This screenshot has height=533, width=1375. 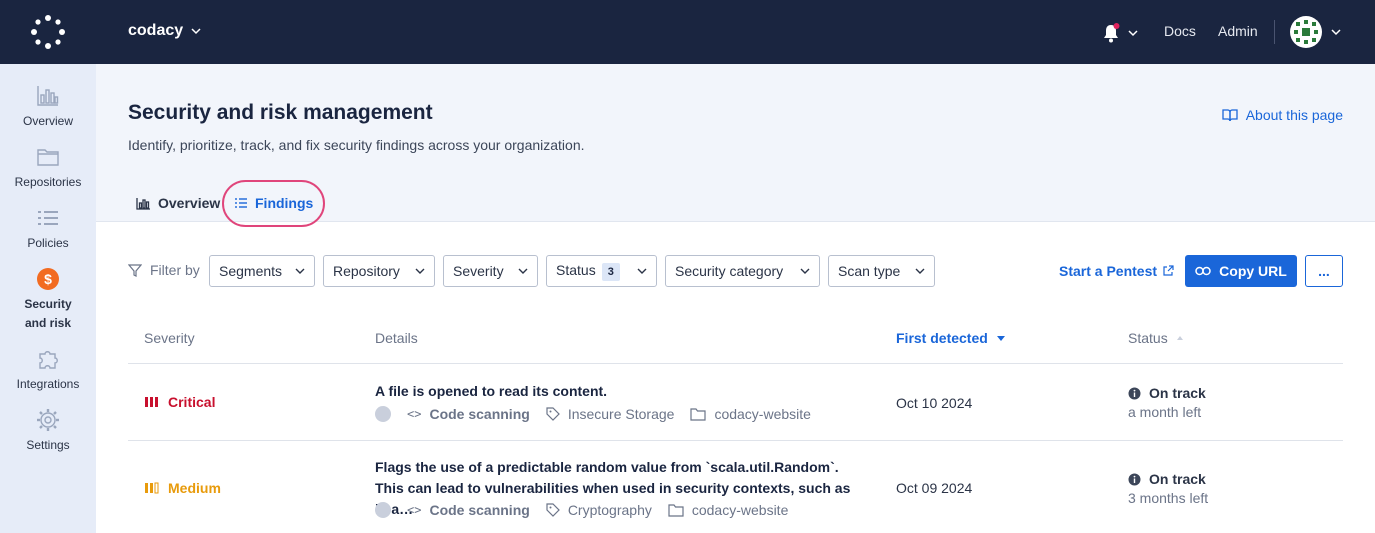 I want to click on column-header-details: Details, so click(x=396, y=338).